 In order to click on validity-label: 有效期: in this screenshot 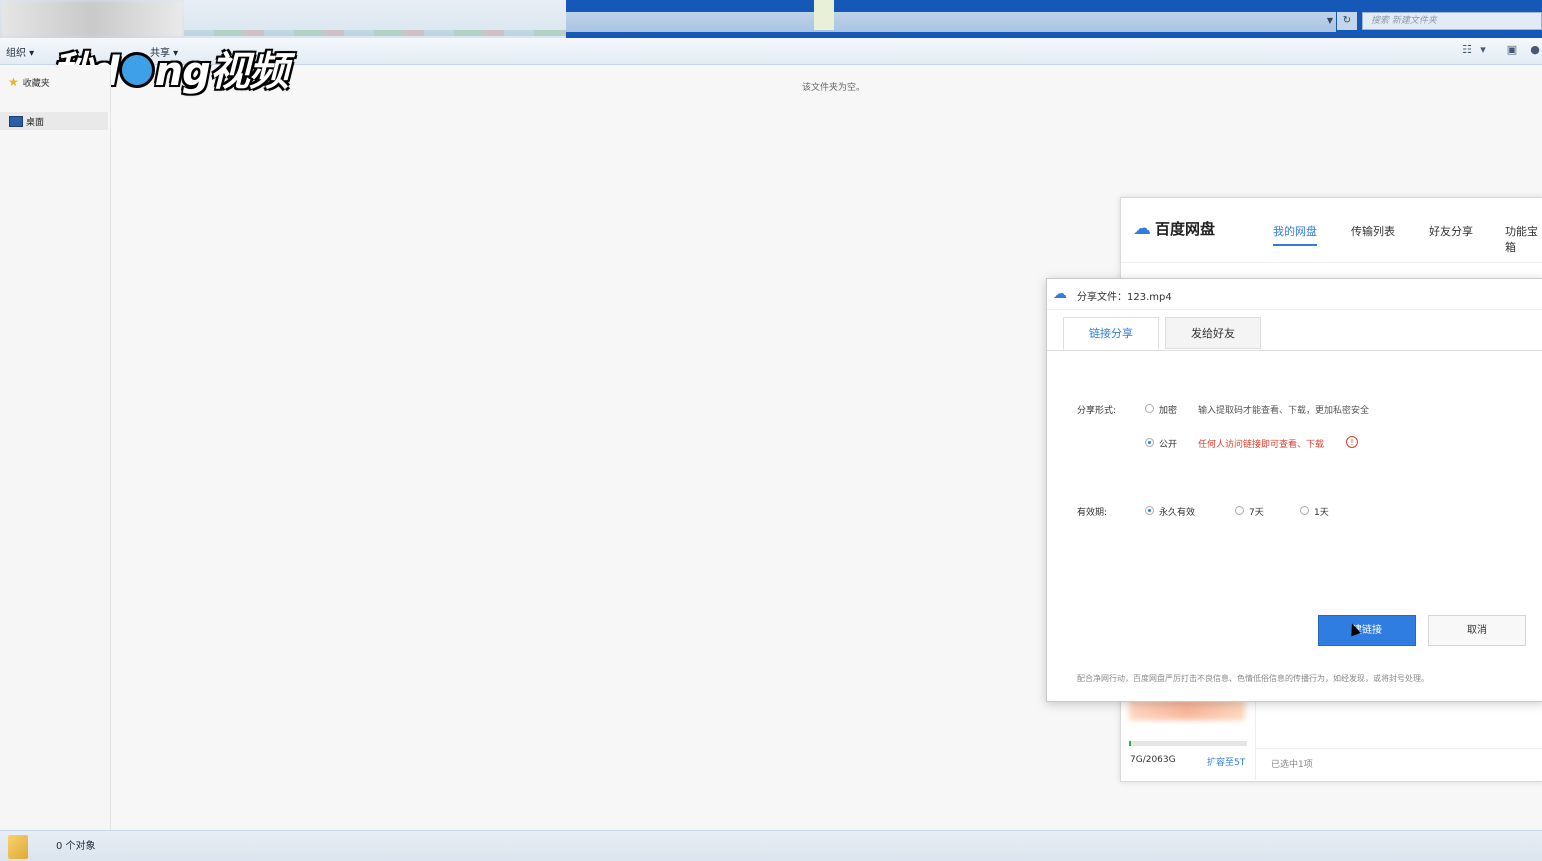, I will do `click(1092, 513)`.